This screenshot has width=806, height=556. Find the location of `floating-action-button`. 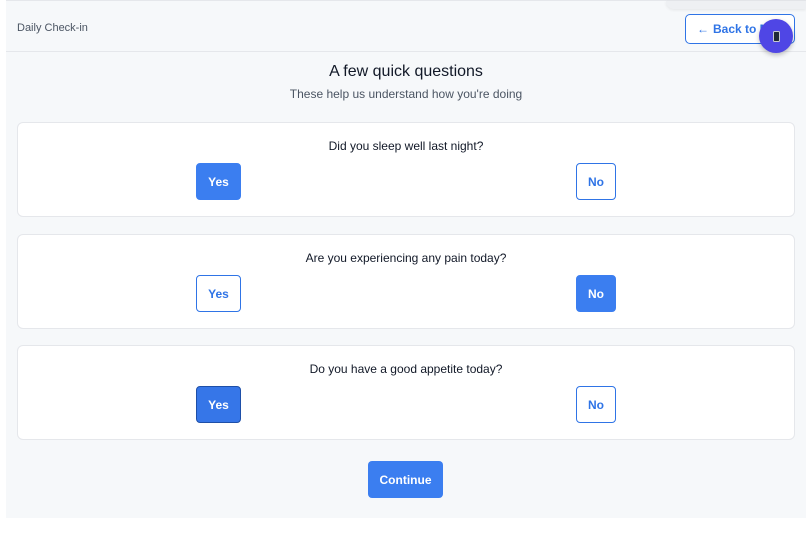

floating-action-button is located at coordinates (776, 36).